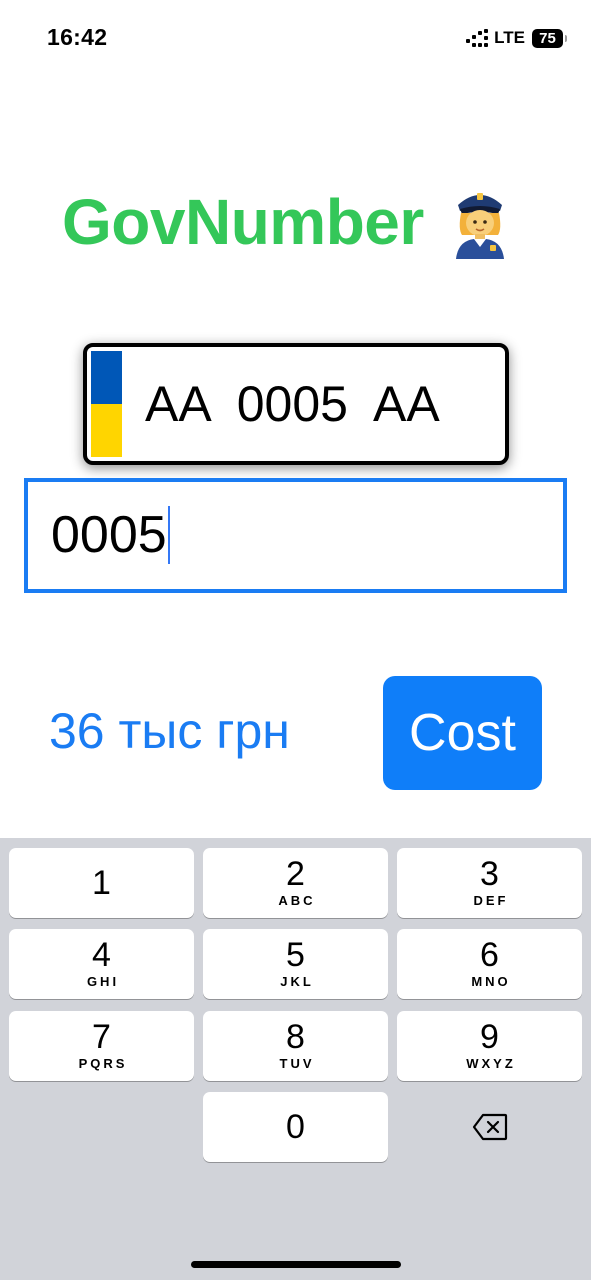  What do you see at coordinates (295, 535) in the screenshot?
I see `plate-number-input: 0005` at bounding box center [295, 535].